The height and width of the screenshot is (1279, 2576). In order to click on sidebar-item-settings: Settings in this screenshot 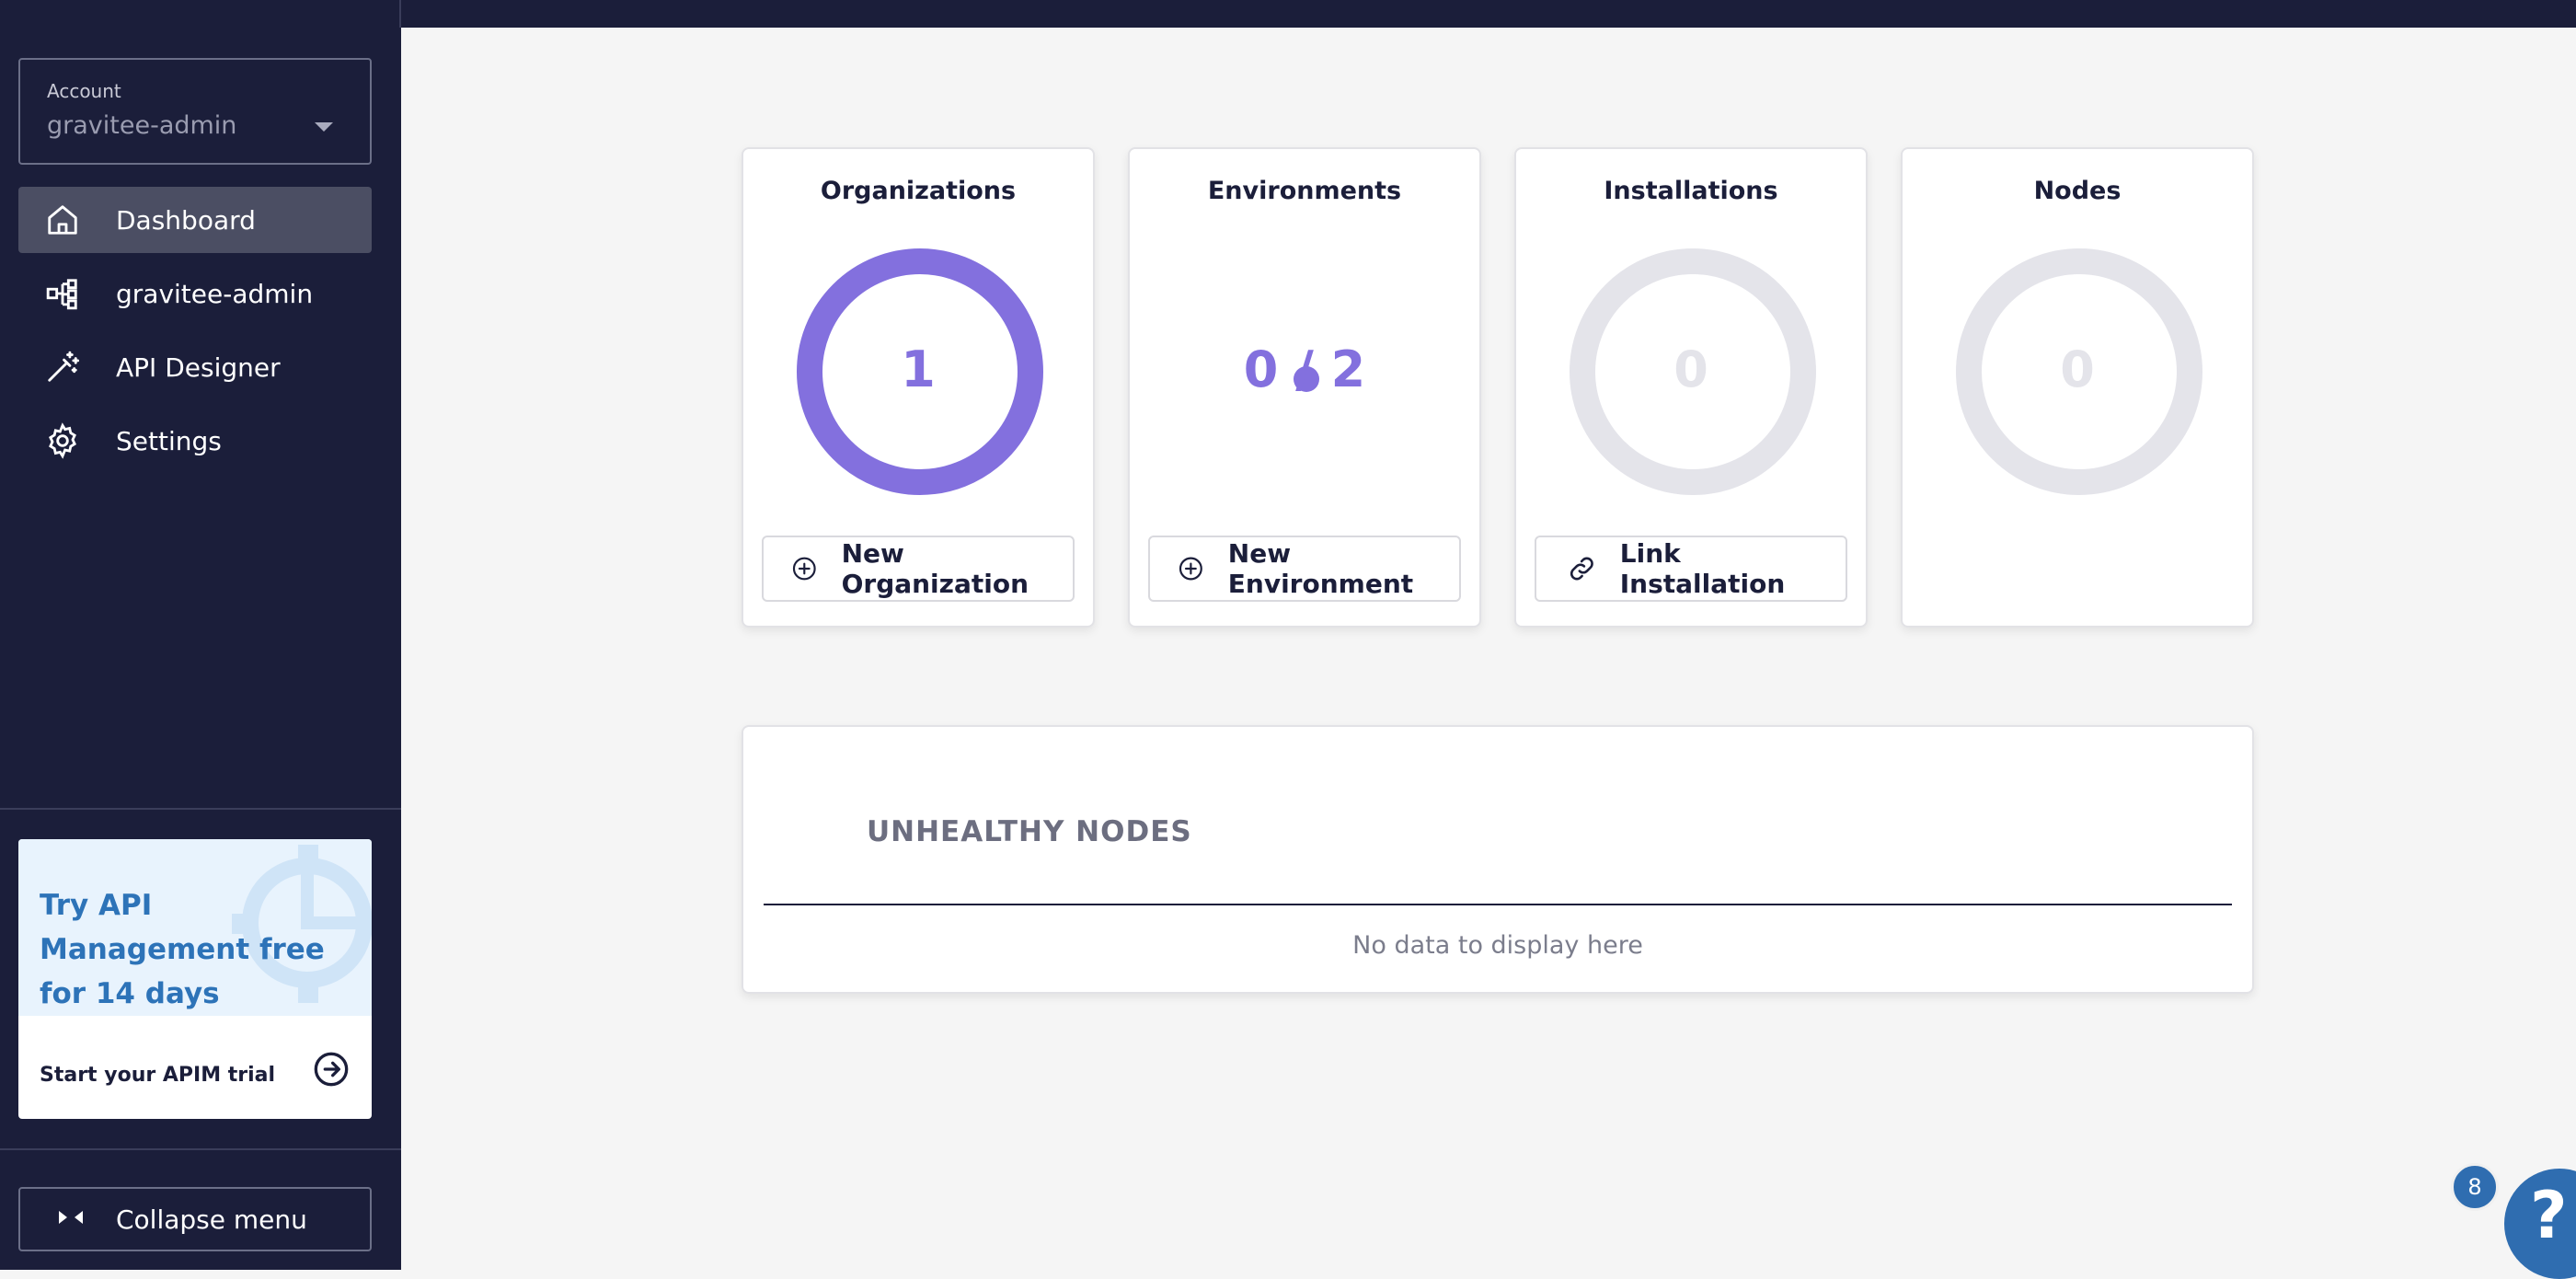, I will do `click(195, 441)`.